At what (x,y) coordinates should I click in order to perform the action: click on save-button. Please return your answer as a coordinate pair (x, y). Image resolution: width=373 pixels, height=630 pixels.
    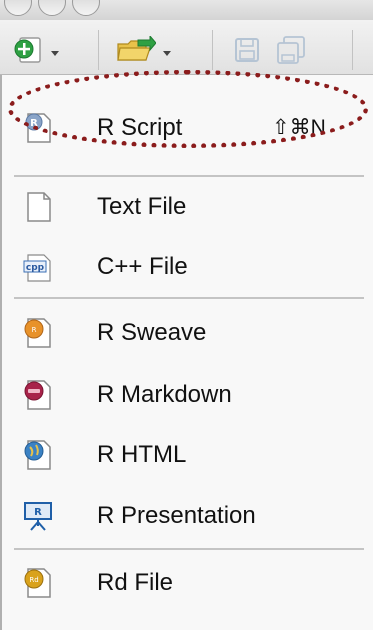
    Looking at the image, I should click on (248, 50).